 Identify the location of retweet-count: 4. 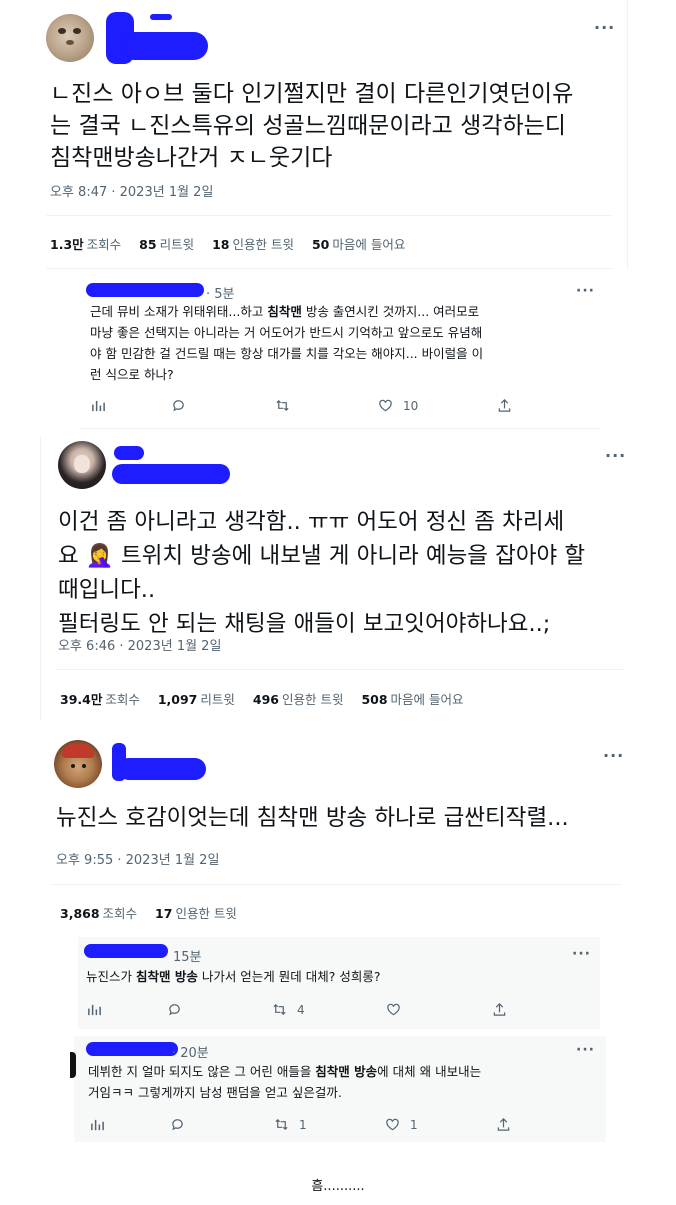
(301, 1009).